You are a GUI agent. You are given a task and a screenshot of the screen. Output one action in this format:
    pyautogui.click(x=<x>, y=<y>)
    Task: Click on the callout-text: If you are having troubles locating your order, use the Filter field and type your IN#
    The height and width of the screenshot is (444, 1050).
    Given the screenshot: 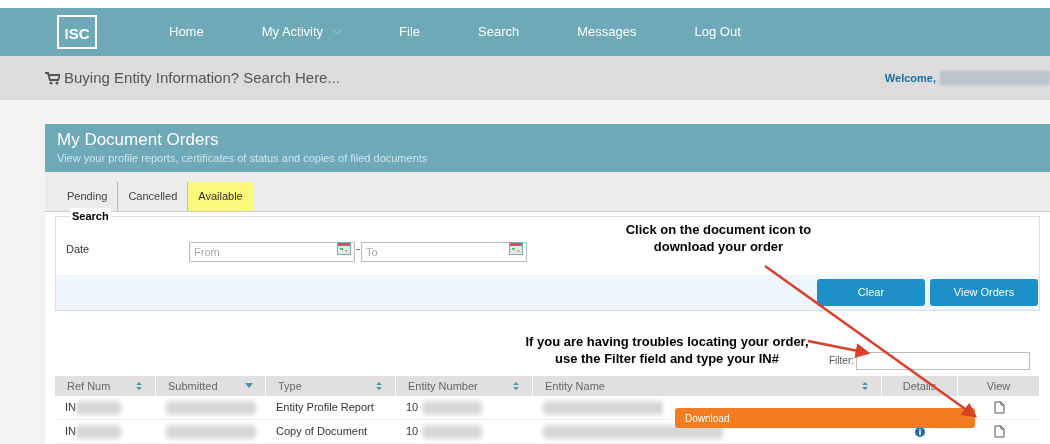 What is the action you would take?
    pyautogui.click(x=667, y=350)
    